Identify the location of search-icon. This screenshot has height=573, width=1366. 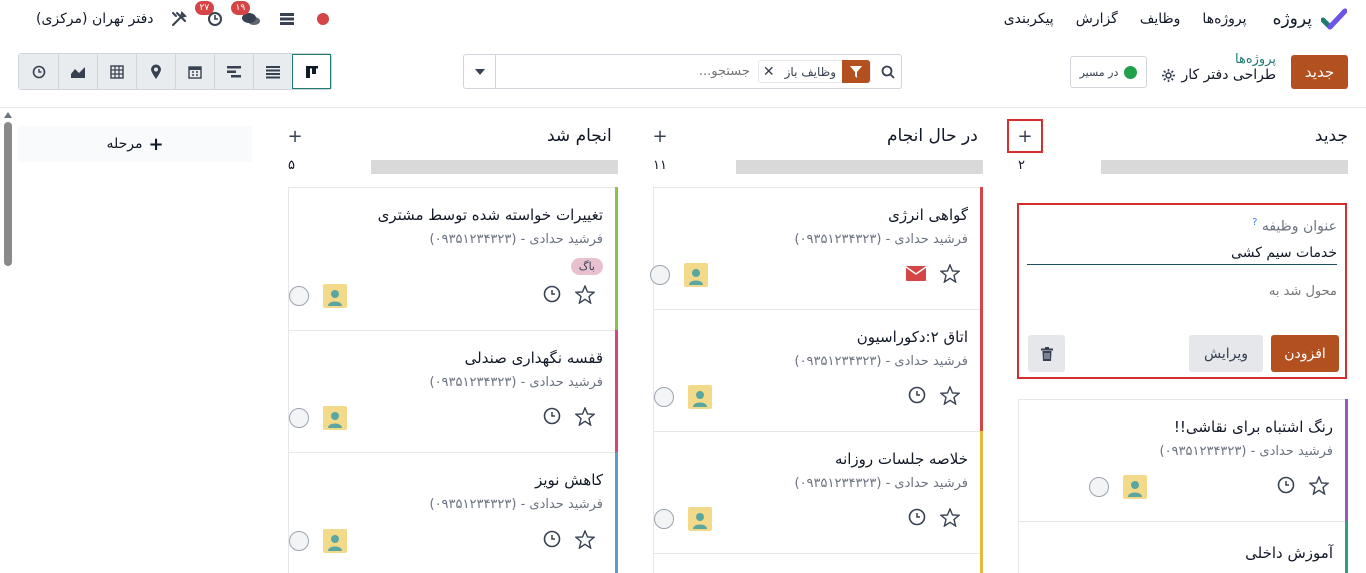
(888, 72).